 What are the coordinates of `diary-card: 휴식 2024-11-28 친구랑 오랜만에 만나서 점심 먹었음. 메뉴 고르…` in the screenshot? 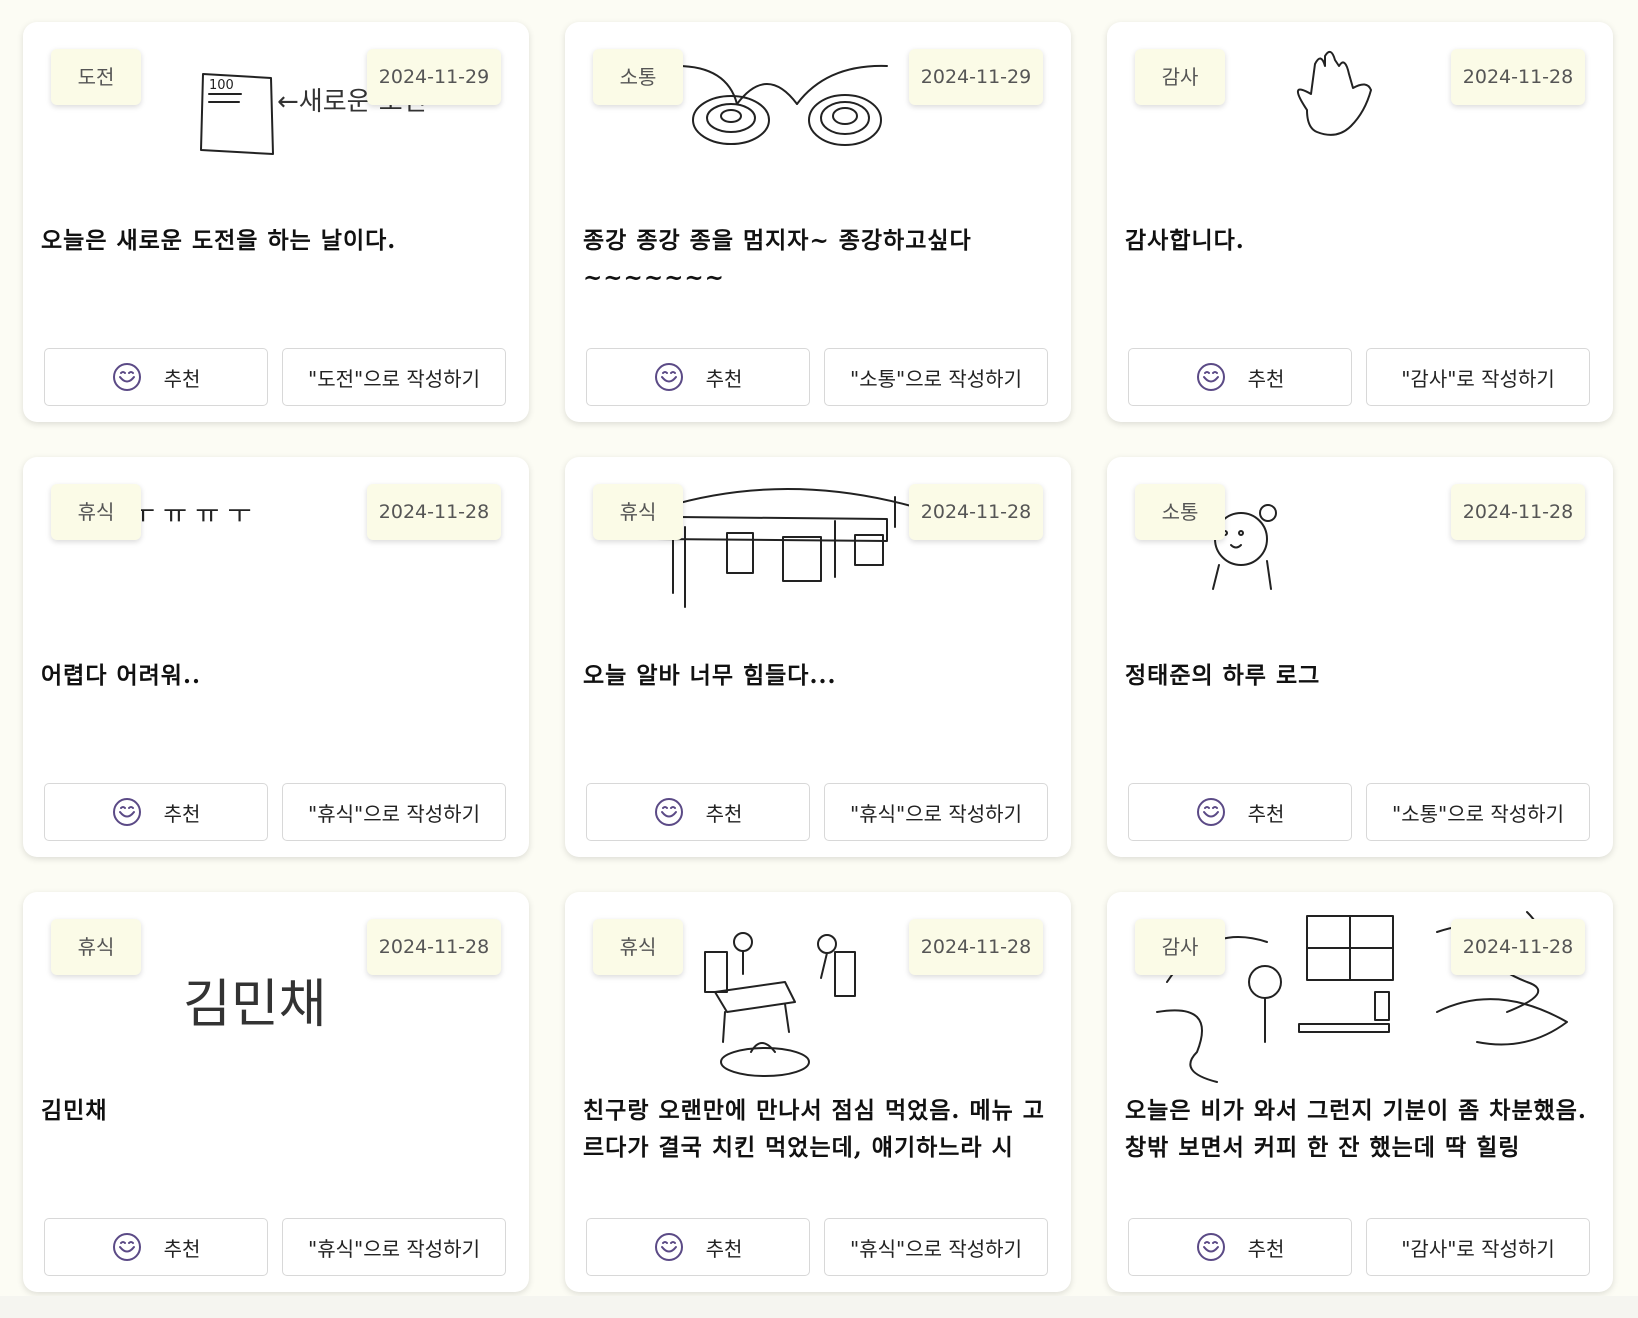 It's located at (818, 1092).